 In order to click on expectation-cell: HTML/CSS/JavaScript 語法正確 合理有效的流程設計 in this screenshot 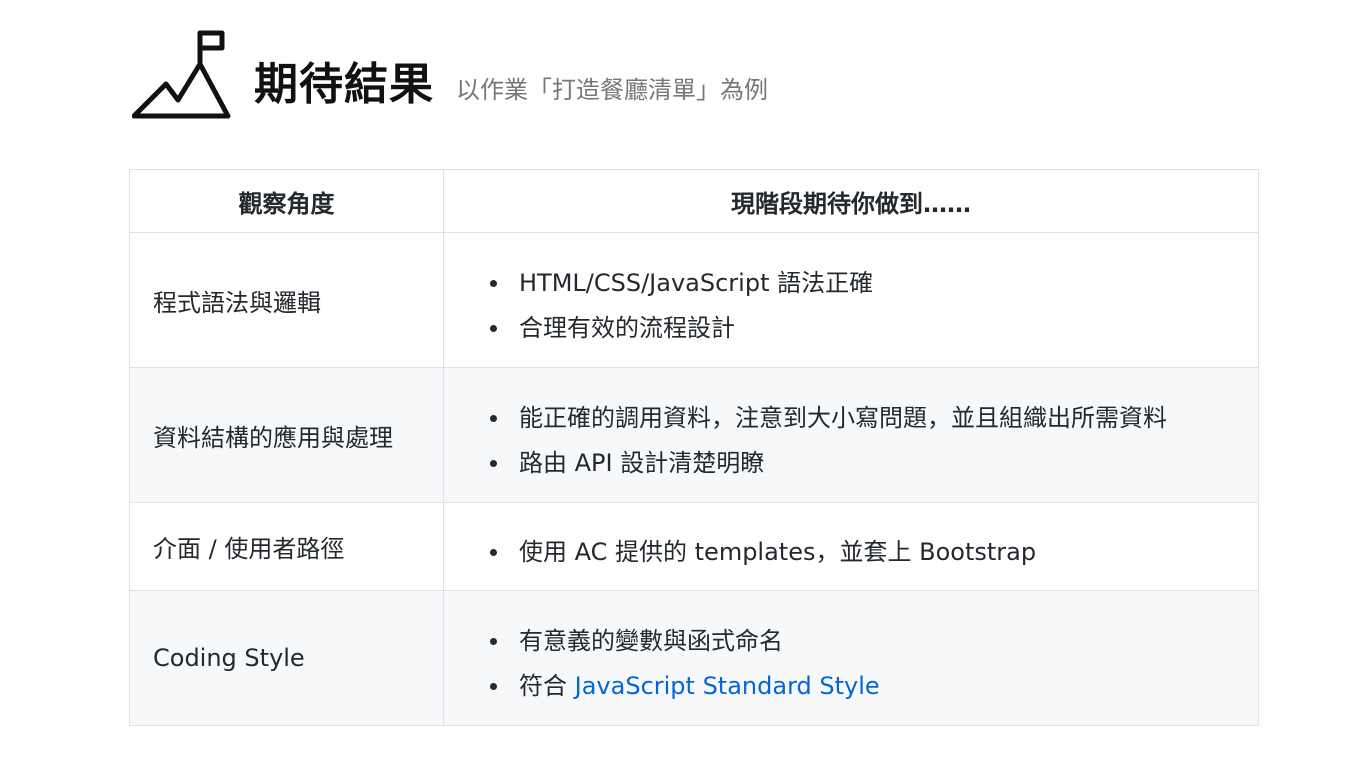, I will do `click(851, 300)`.